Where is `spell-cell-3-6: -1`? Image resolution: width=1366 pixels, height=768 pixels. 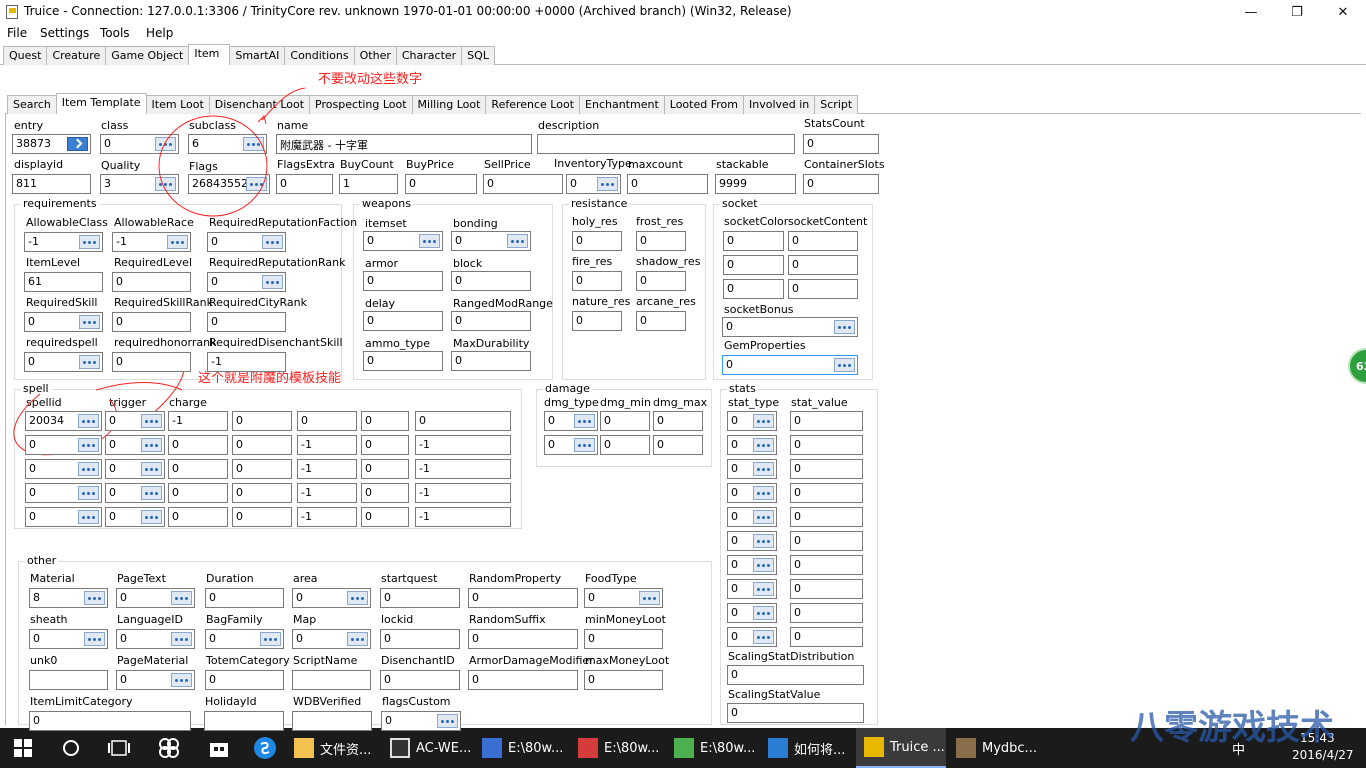
spell-cell-3-6: -1 is located at coordinates (463, 493).